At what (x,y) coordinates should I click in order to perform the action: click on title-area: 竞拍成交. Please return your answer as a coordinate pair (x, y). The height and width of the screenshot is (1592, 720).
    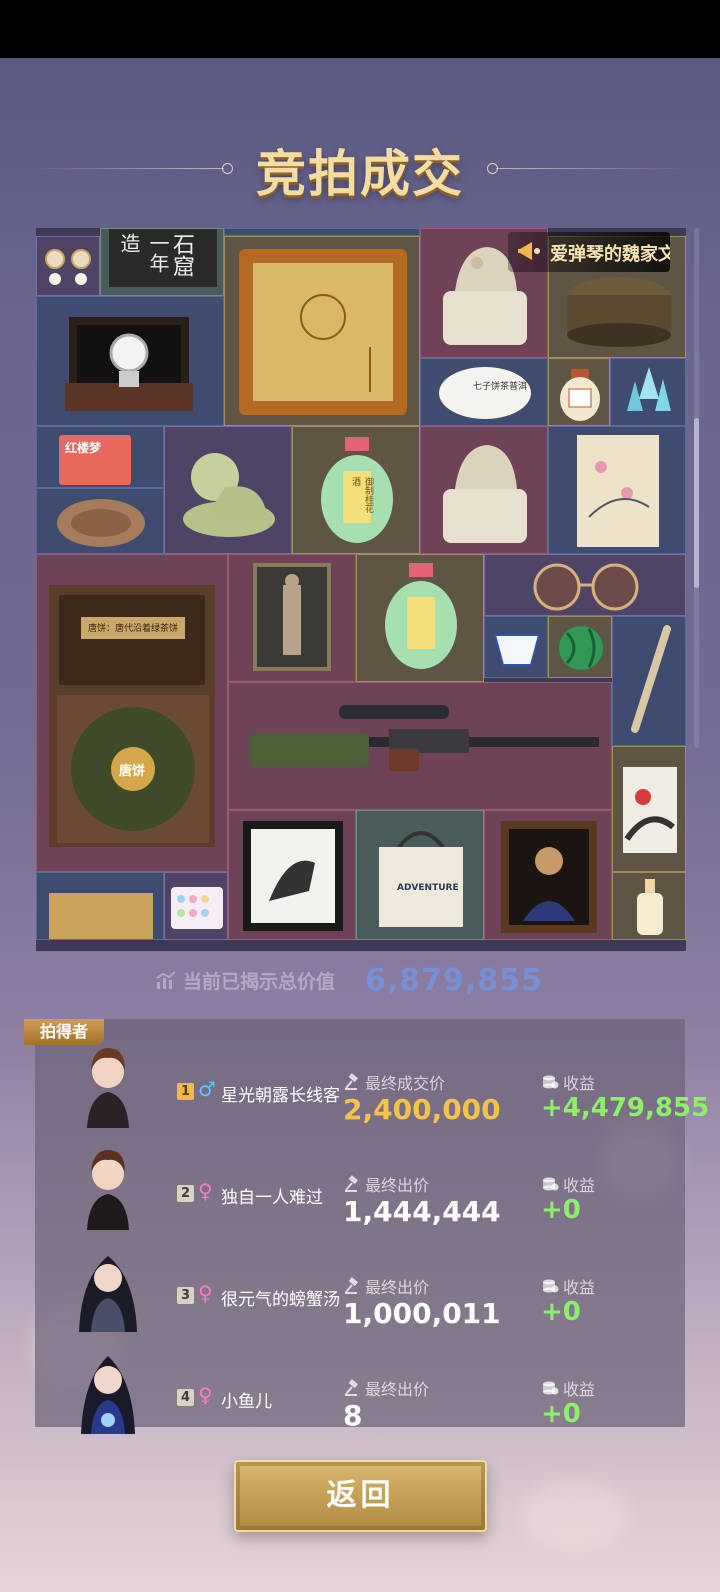
    Looking at the image, I should click on (360, 168).